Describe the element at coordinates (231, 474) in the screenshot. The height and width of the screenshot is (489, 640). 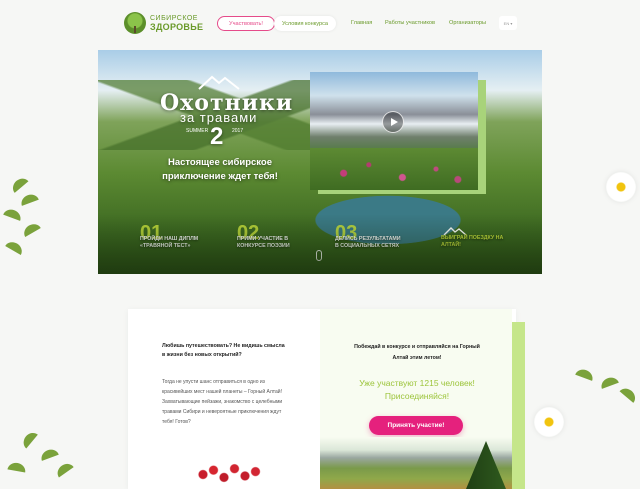
I see `berries-image` at that location.